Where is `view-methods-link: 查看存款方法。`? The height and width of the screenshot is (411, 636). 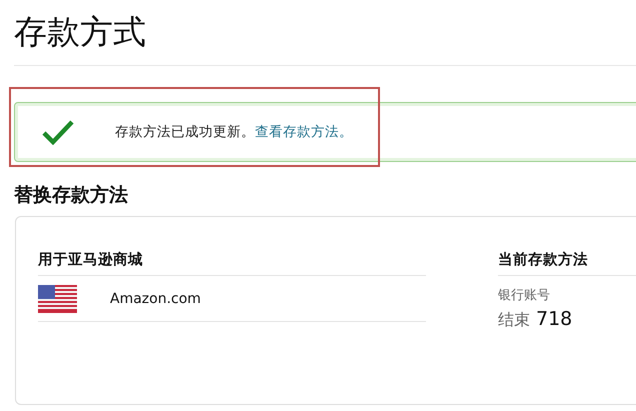 view-methods-link: 查看存款方法。 is located at coordinates (304, 132).